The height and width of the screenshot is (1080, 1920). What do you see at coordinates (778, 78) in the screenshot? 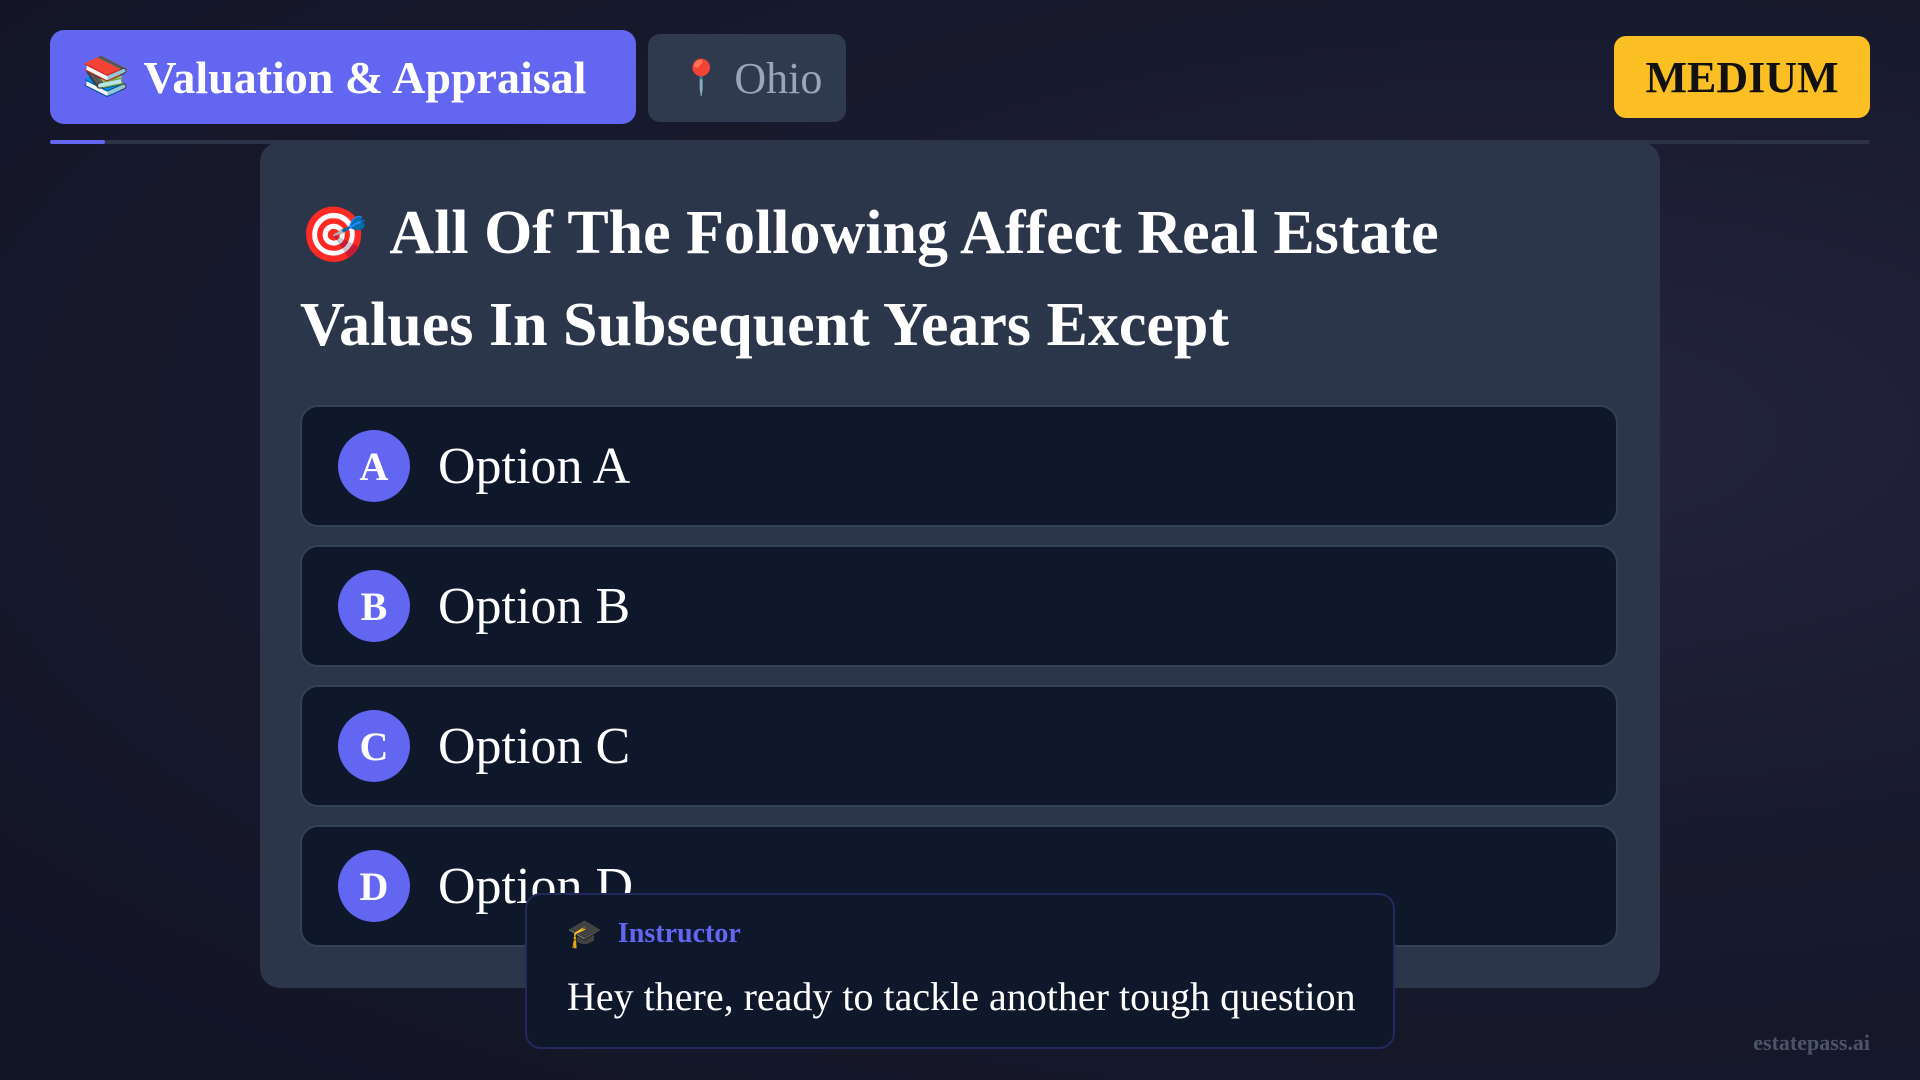
I see `state-label: Ohio` at bounding box center [778, 78].